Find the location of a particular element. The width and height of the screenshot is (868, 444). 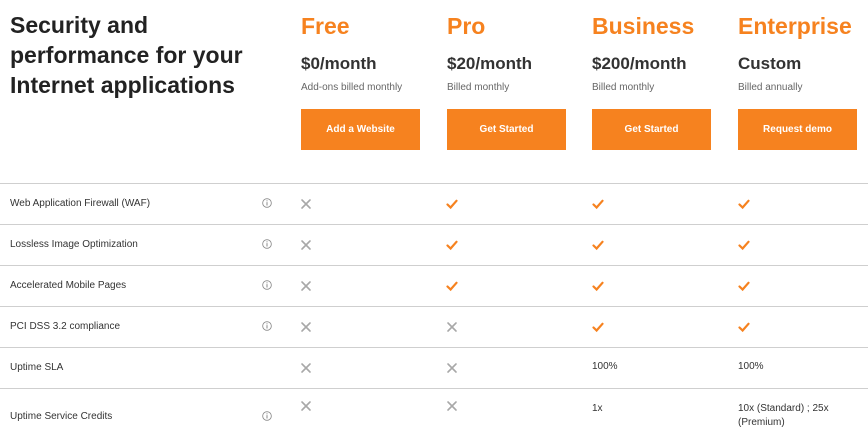

feature-label: Uptime Service Credits is located at coordinates (61, 416).